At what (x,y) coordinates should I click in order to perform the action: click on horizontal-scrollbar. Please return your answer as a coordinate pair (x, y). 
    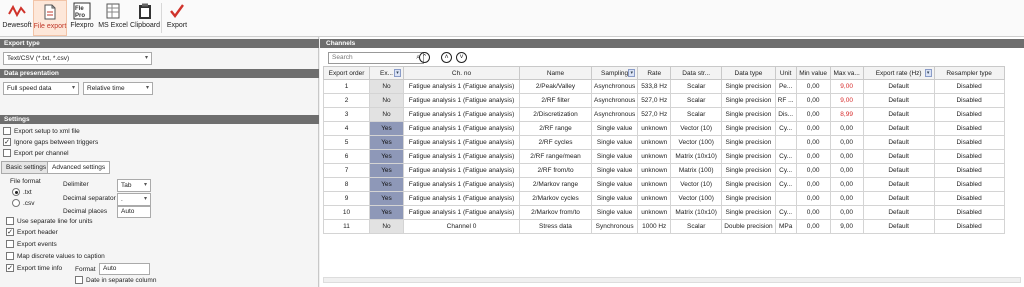
    Looking at the image, I should click on (672, 280).